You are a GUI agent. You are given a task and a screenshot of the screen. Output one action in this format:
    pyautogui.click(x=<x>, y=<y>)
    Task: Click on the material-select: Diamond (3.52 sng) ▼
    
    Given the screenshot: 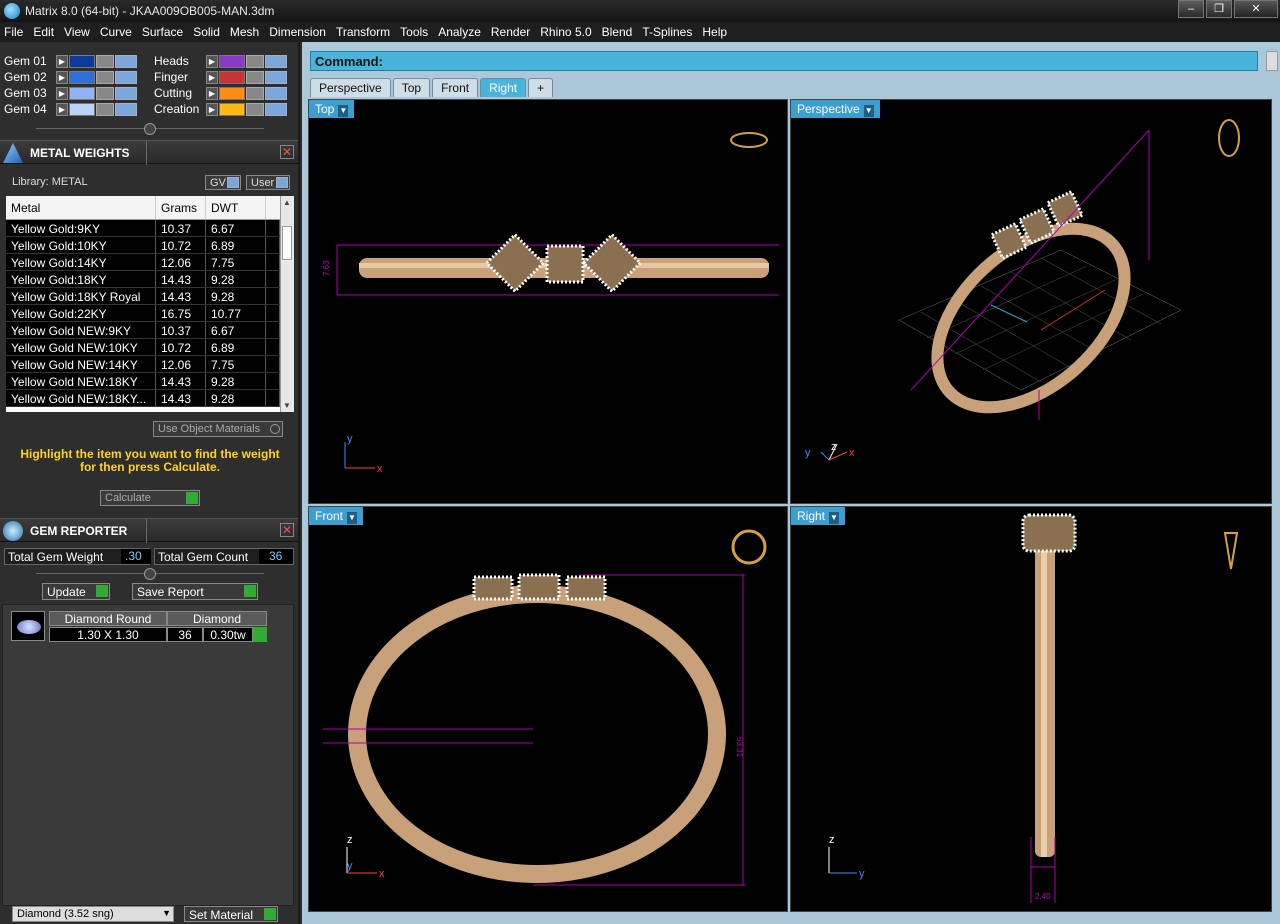 What is the action you would take?
    pyautogui.click(x=93, y=914)
    